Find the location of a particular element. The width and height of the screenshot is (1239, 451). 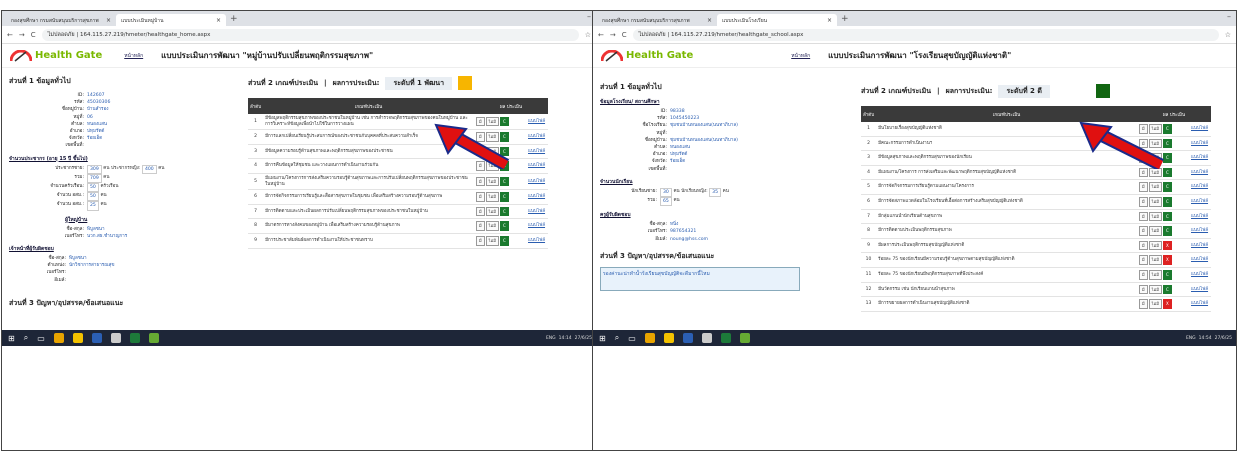

male-students-field: 30 is located at coordinates (666, 192).